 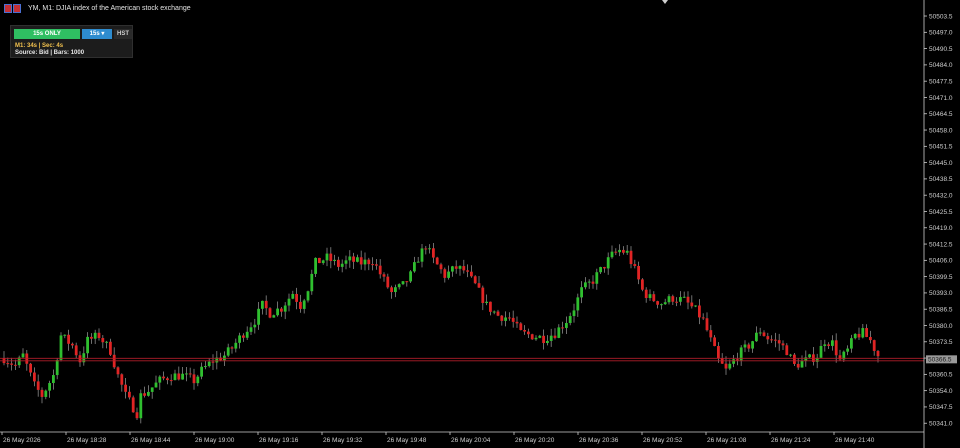 I want to click on time-tick-label: 26 May 20:36, so click(x=599, y=440).